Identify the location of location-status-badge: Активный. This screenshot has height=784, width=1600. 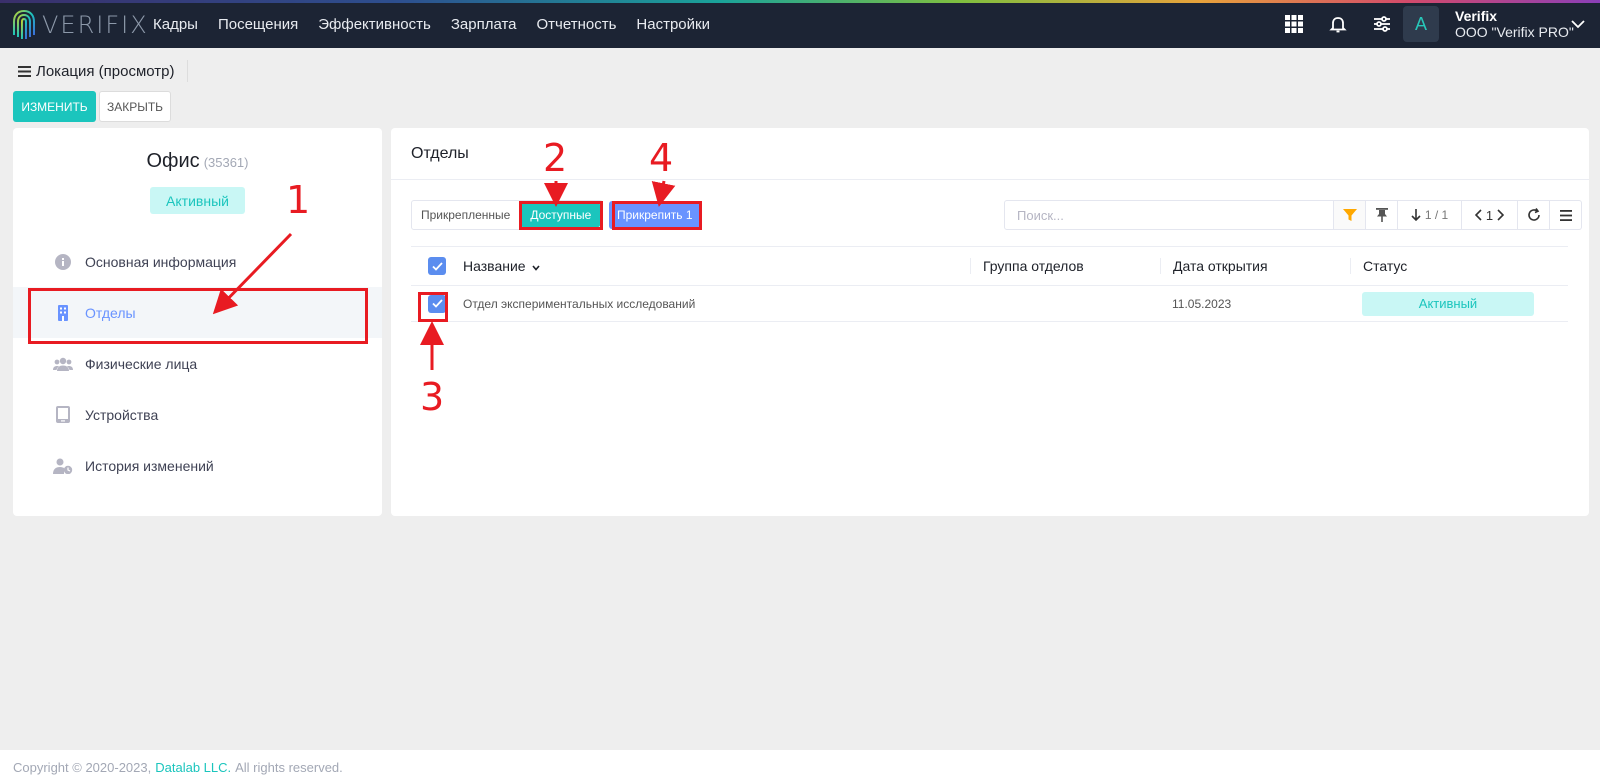
(197, 200).